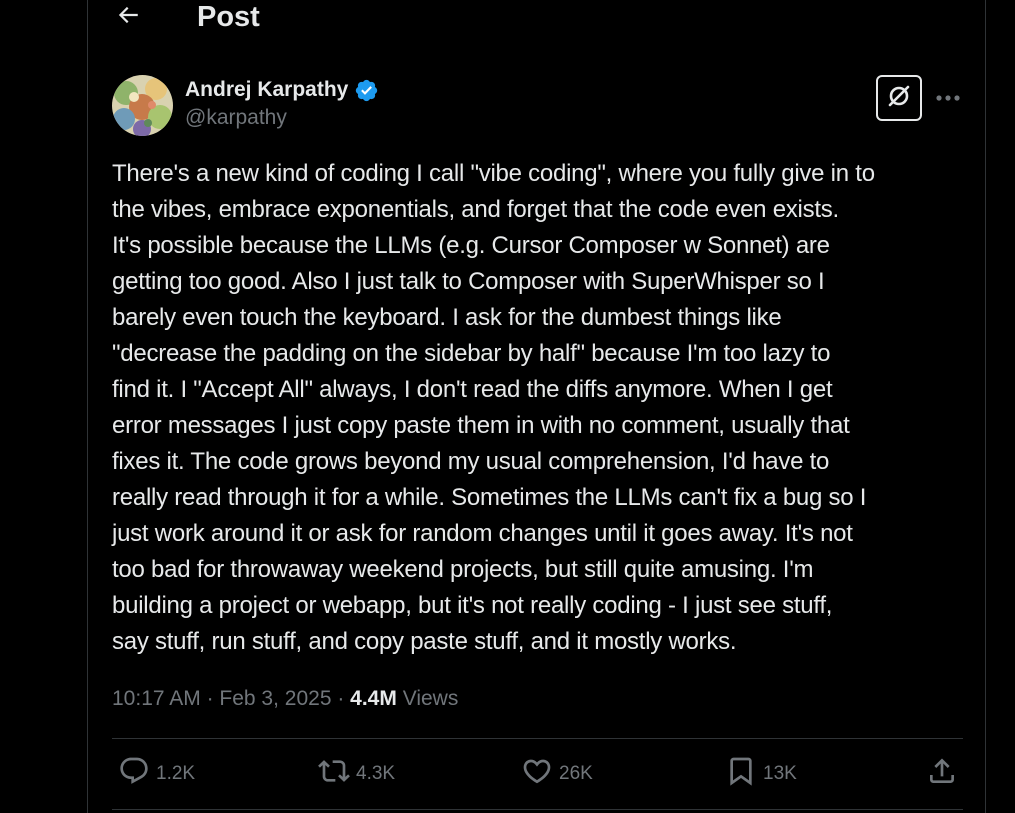 Image resolution: width=1015 pixels, height=813 pixels. Describe the element at coordinates (536, 18) in the screenshot. I see `post-header: Post` at that location.